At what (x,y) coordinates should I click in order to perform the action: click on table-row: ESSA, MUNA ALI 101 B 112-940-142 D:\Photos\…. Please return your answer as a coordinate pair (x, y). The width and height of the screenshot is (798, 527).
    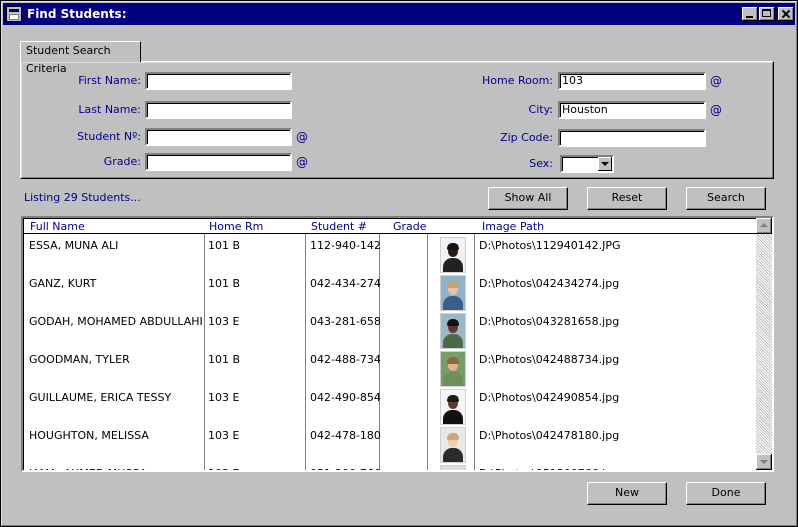
    Looking at the image, I should click on (390, 256).